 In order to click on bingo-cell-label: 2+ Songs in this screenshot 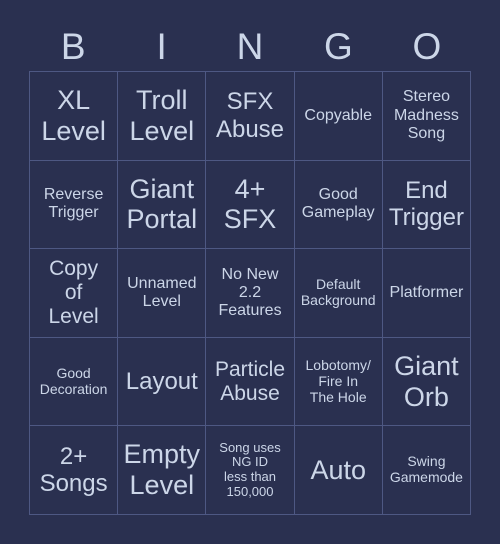, I will do `click(73, 470)`.